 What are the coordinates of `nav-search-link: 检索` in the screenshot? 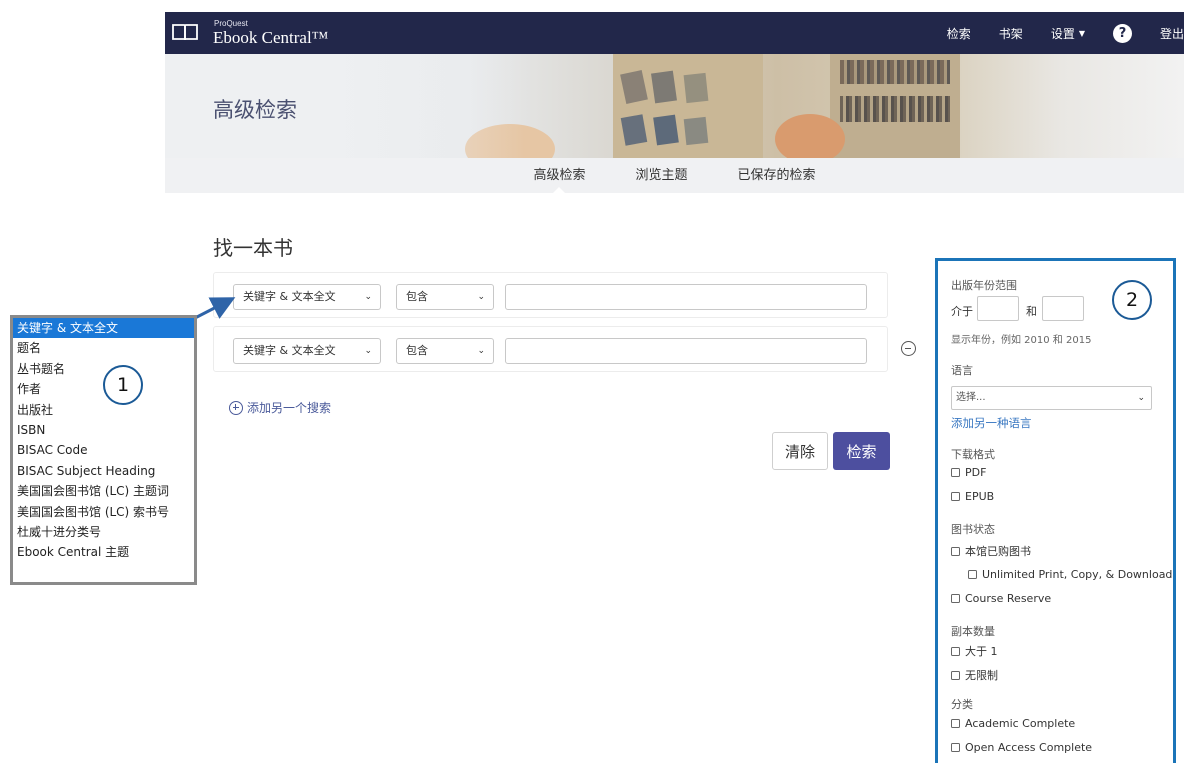 It's located at (959, 33).